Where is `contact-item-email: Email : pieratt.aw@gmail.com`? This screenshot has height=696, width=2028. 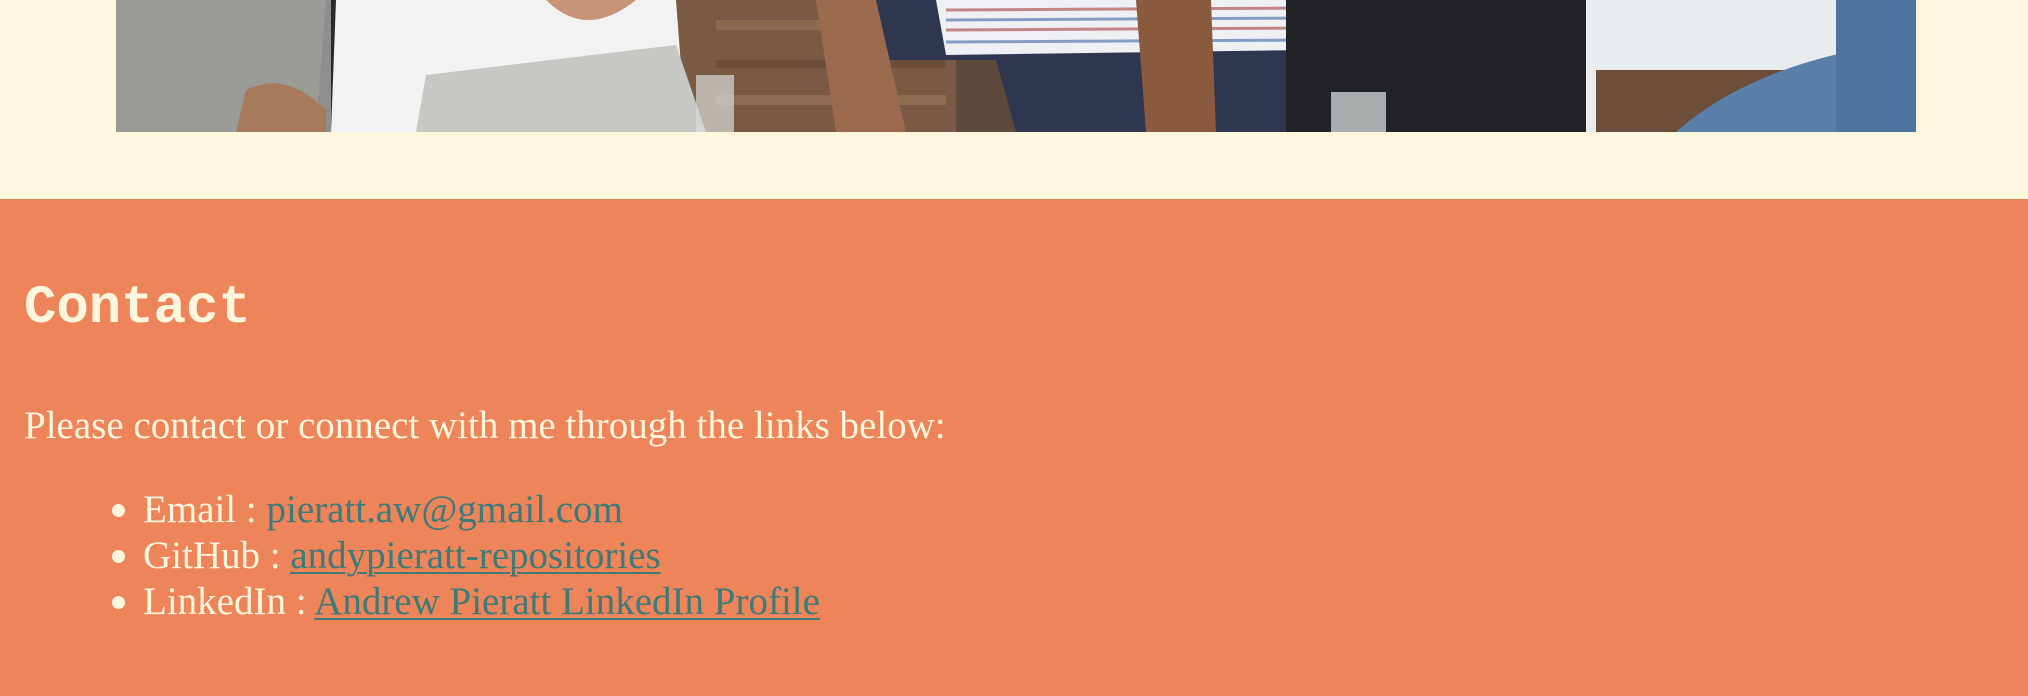 contact-item-email: Email : pieratt.aw@gmail.com is located at coordinates (410, 510).